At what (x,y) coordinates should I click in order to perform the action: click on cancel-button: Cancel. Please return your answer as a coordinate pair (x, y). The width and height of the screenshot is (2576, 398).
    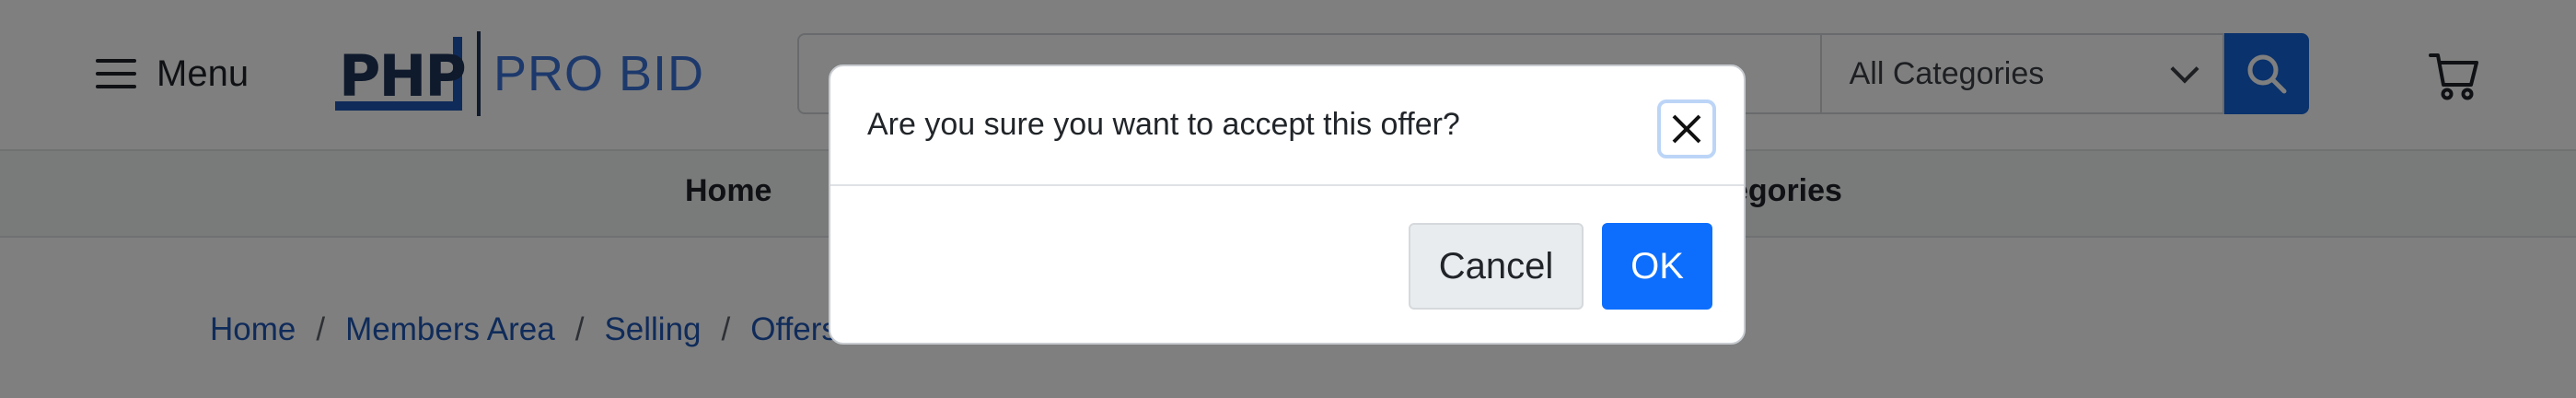
    Looking at the image, I should click on (1496, 266).